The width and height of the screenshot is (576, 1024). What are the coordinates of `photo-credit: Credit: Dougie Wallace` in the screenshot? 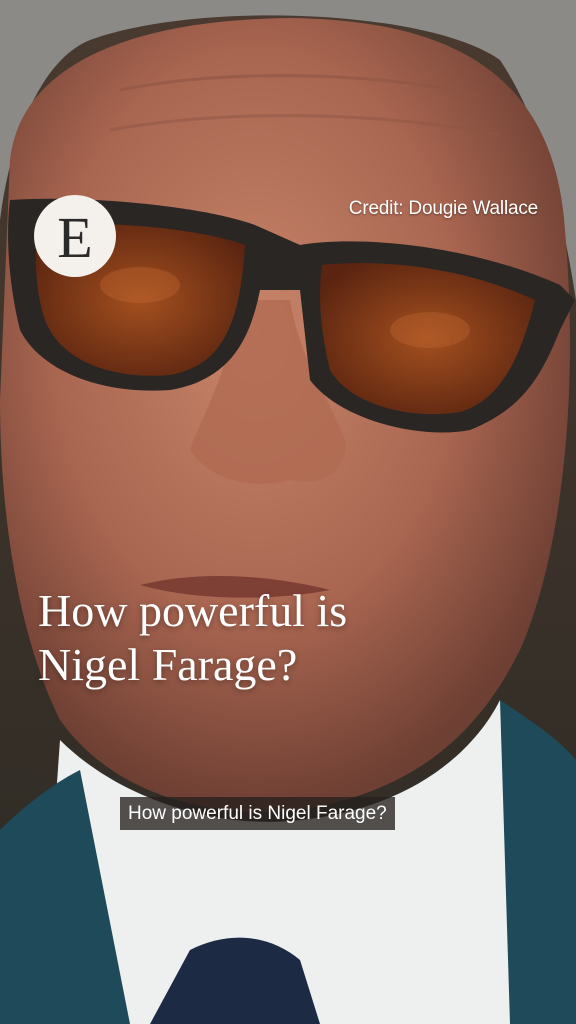 It's located at (443, 208).